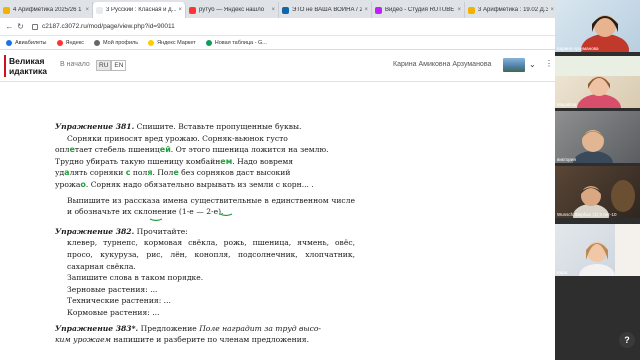 The width and height of the screenshot is (640, 360). What do you see at coordinates (567, 104) in the screenshot?
I see `participant-name: Mayakma` at bounding box center [567, 104].